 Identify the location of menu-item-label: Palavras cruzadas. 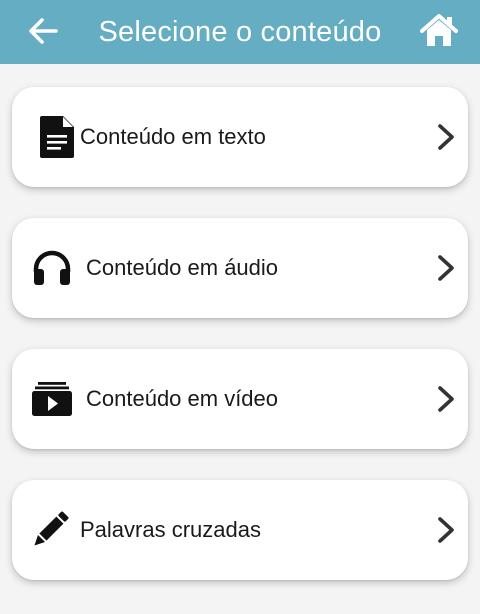
(170, 529).